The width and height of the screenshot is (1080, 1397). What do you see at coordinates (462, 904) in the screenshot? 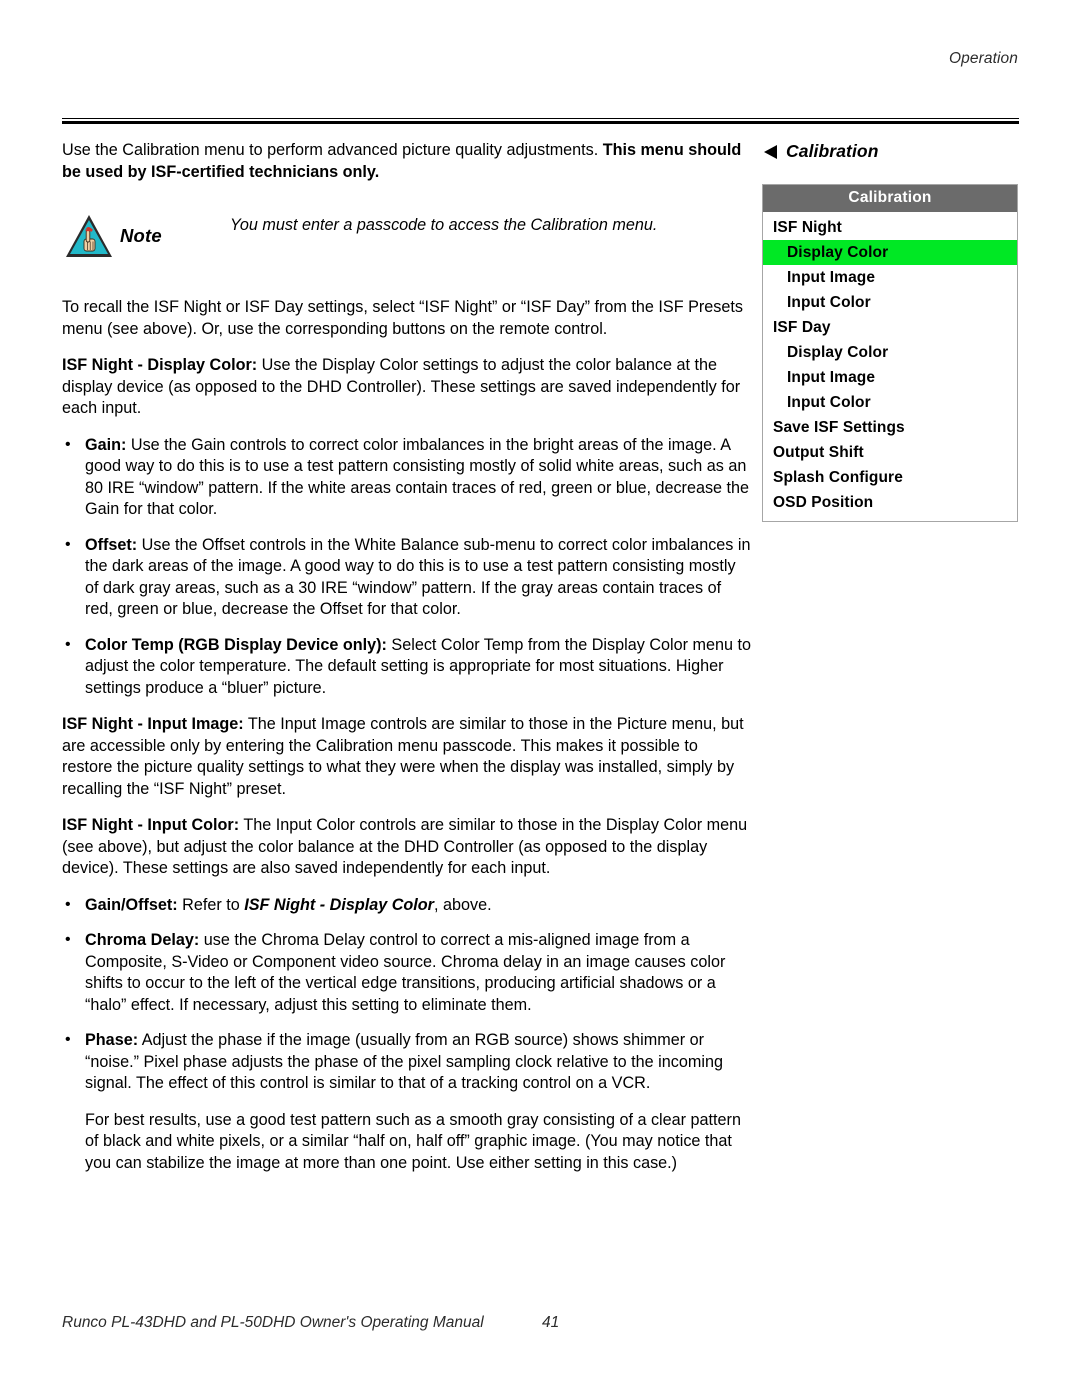
I see `bullet-tail: , above.` at bounding box center [462, 904].